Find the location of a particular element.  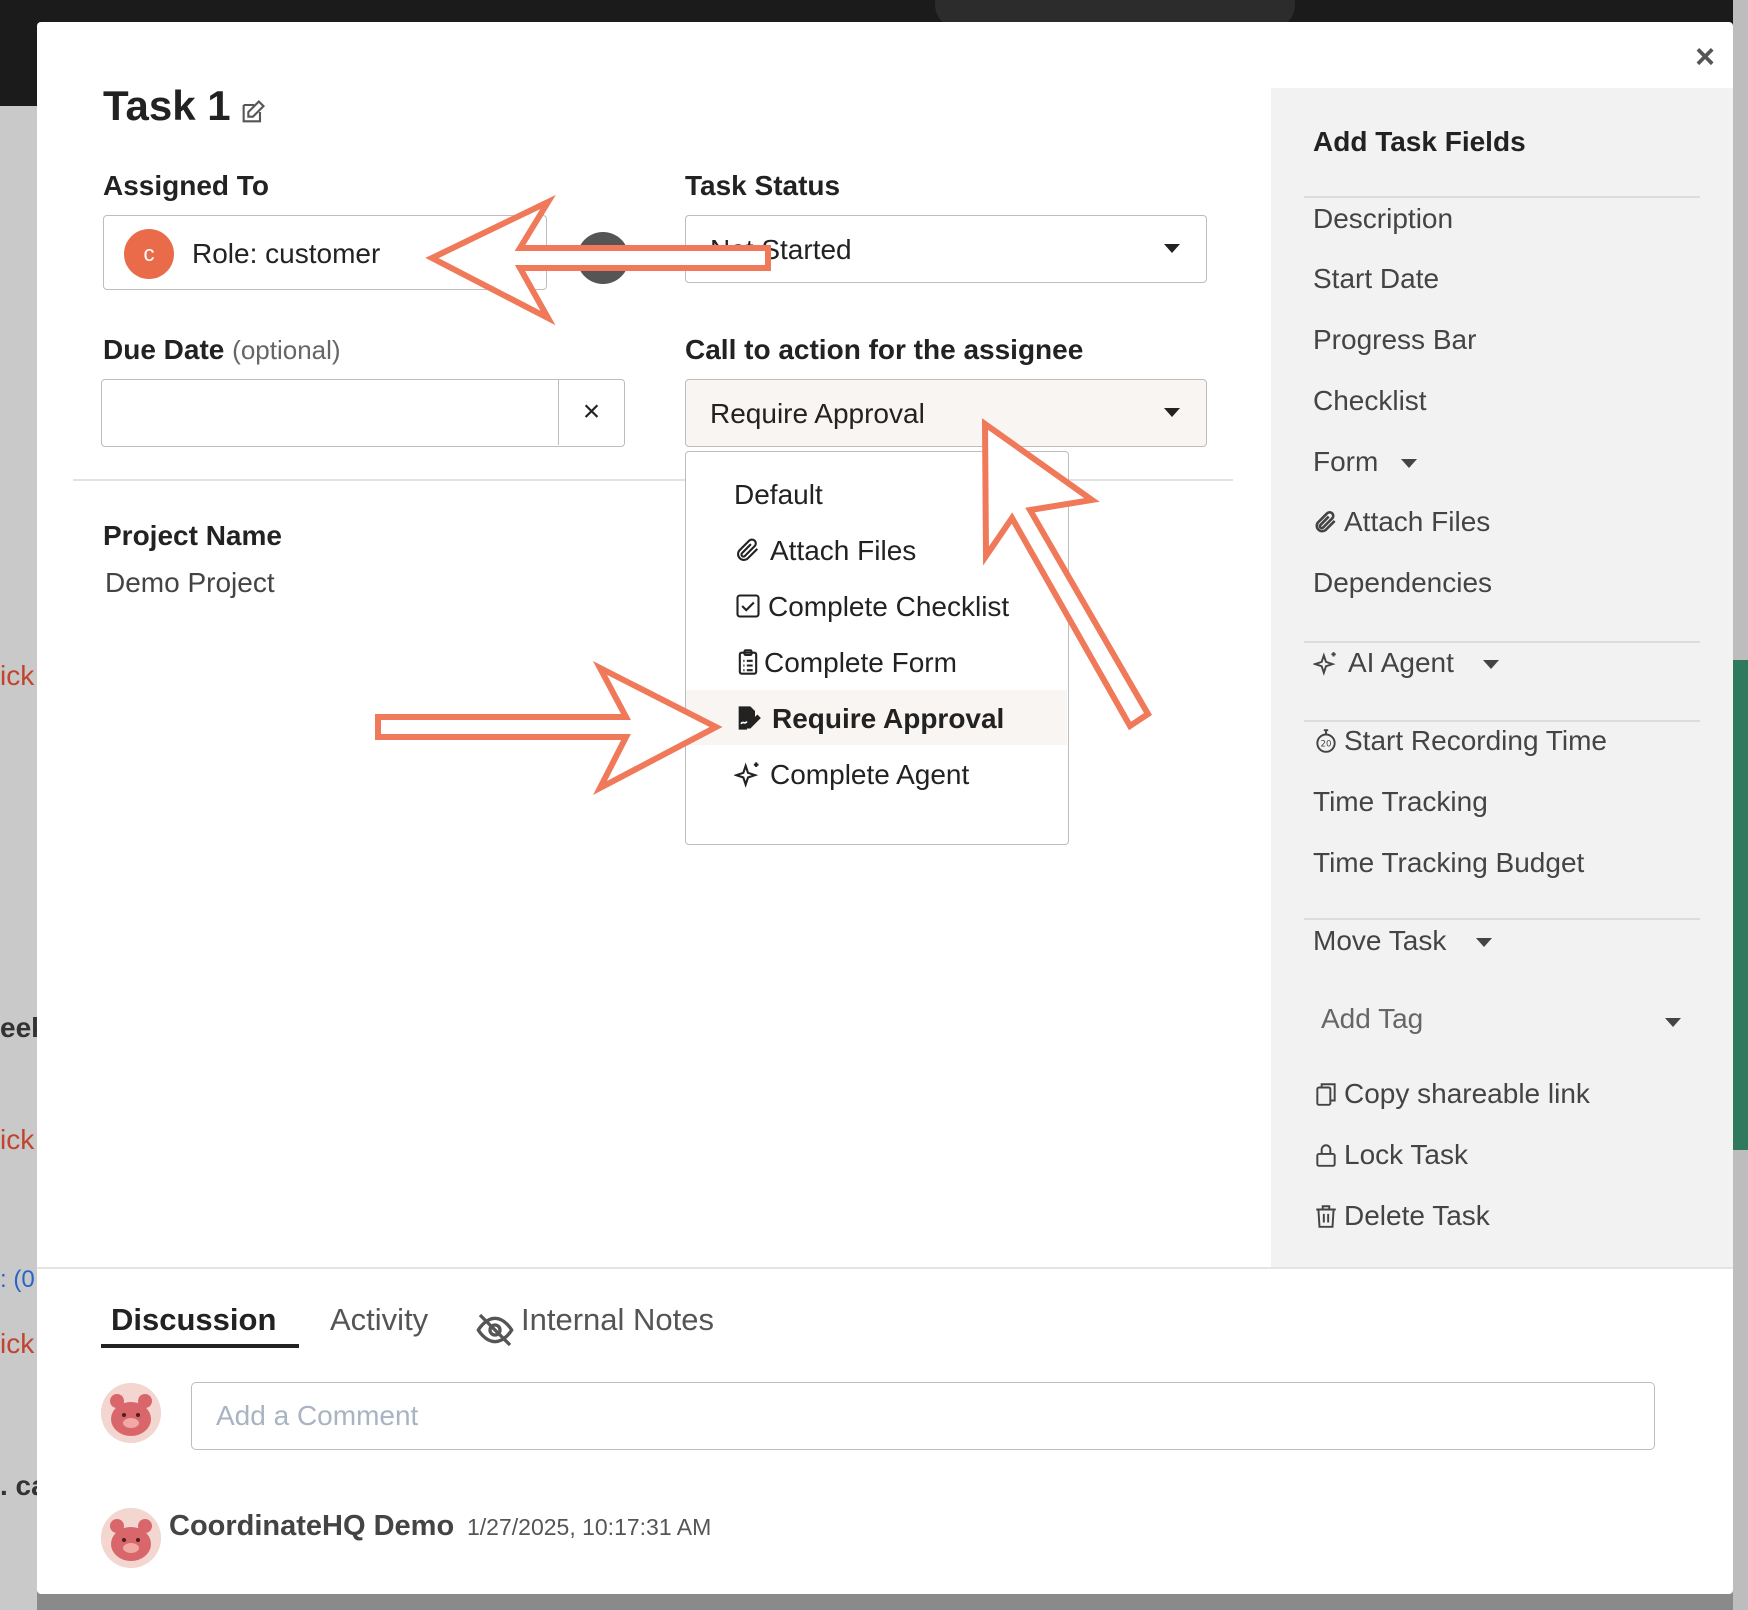

sidebar-item-label: Progress Bar is located at coordinates (1395, 339).